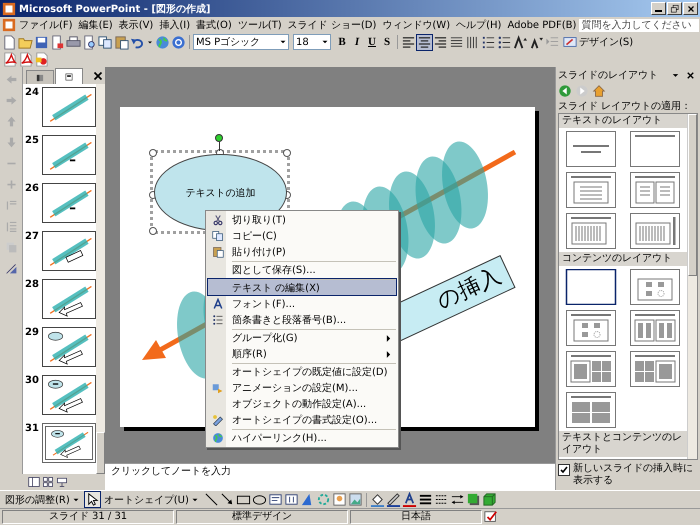  What do you see at coordinates (690, 8) in the screenshot?
I see `close-button` at bounding box center [690, 8].